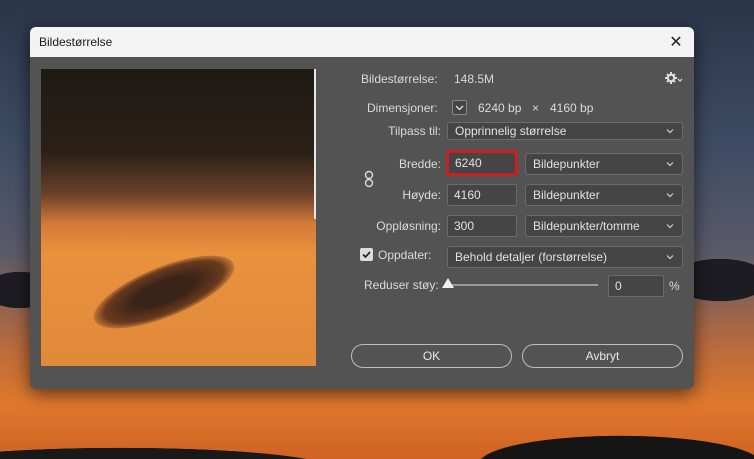 The height and width of the screenshot is (459, 754). I want to click on dialog-title: Bildestørrelse, so click(76, 42).